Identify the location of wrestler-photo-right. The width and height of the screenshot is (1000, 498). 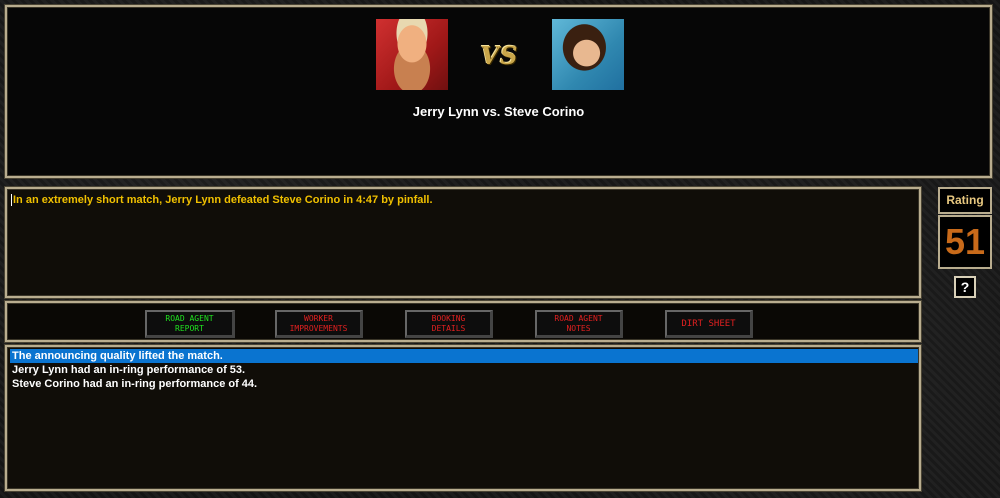
(588, 54).